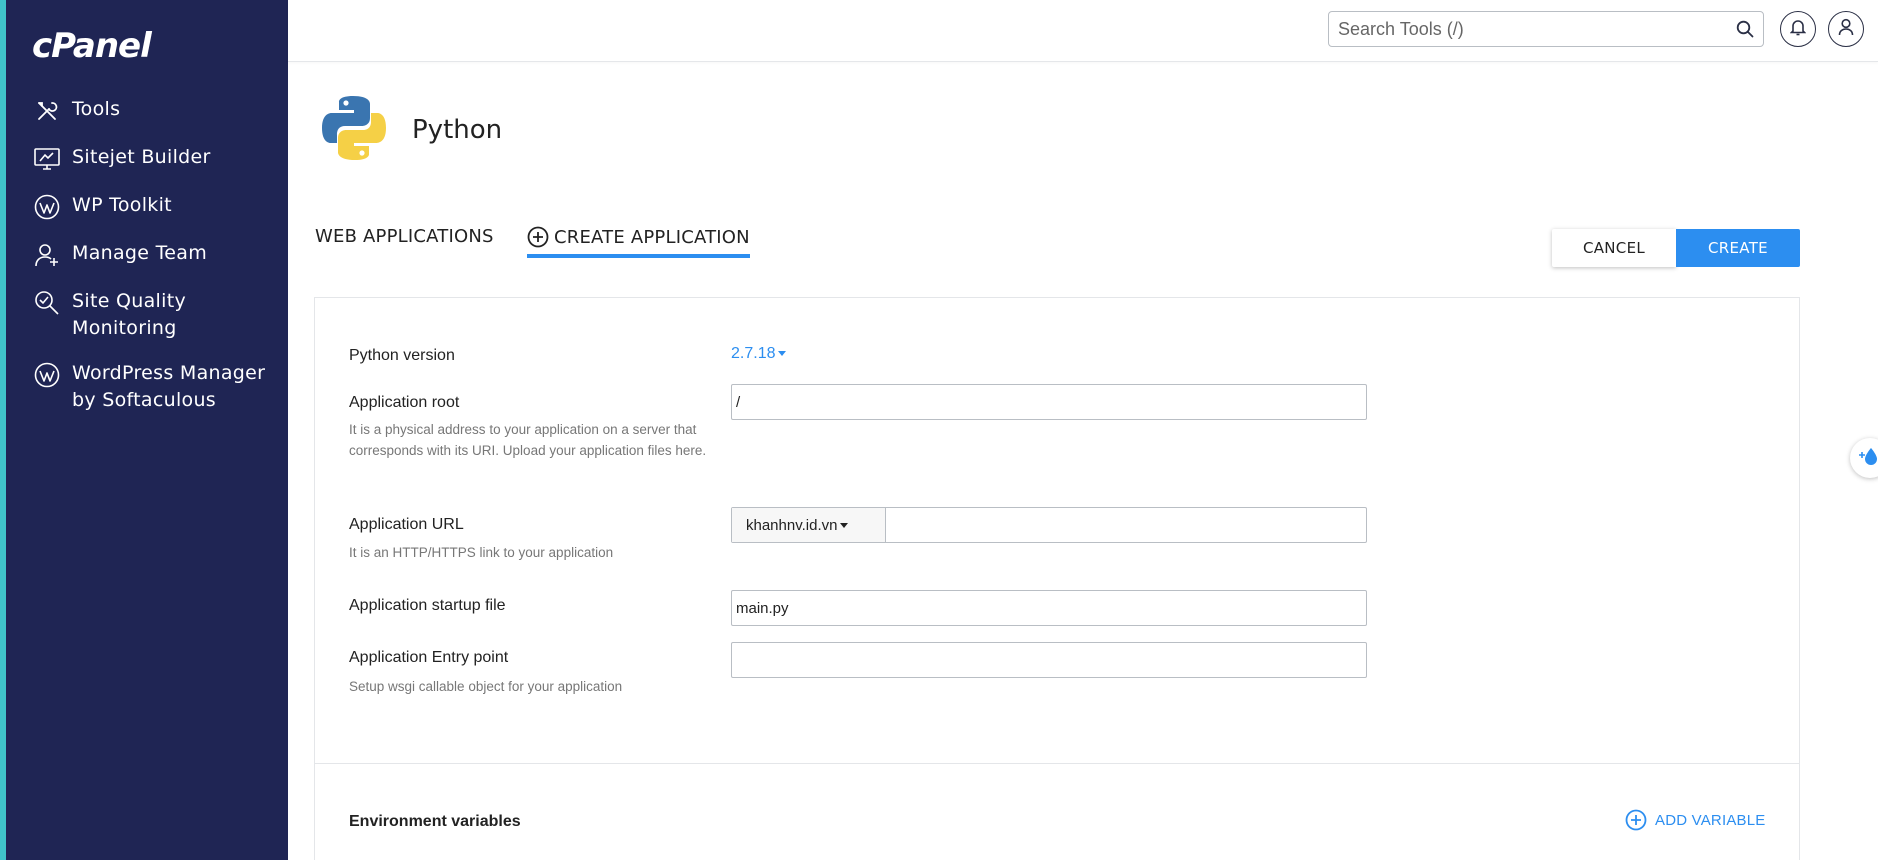 This screenshot has height=860, width=1878. Describe the element at coordinates (147, 111) in the screenshot. I see `sidebar-item-tools: Tools` at that location.